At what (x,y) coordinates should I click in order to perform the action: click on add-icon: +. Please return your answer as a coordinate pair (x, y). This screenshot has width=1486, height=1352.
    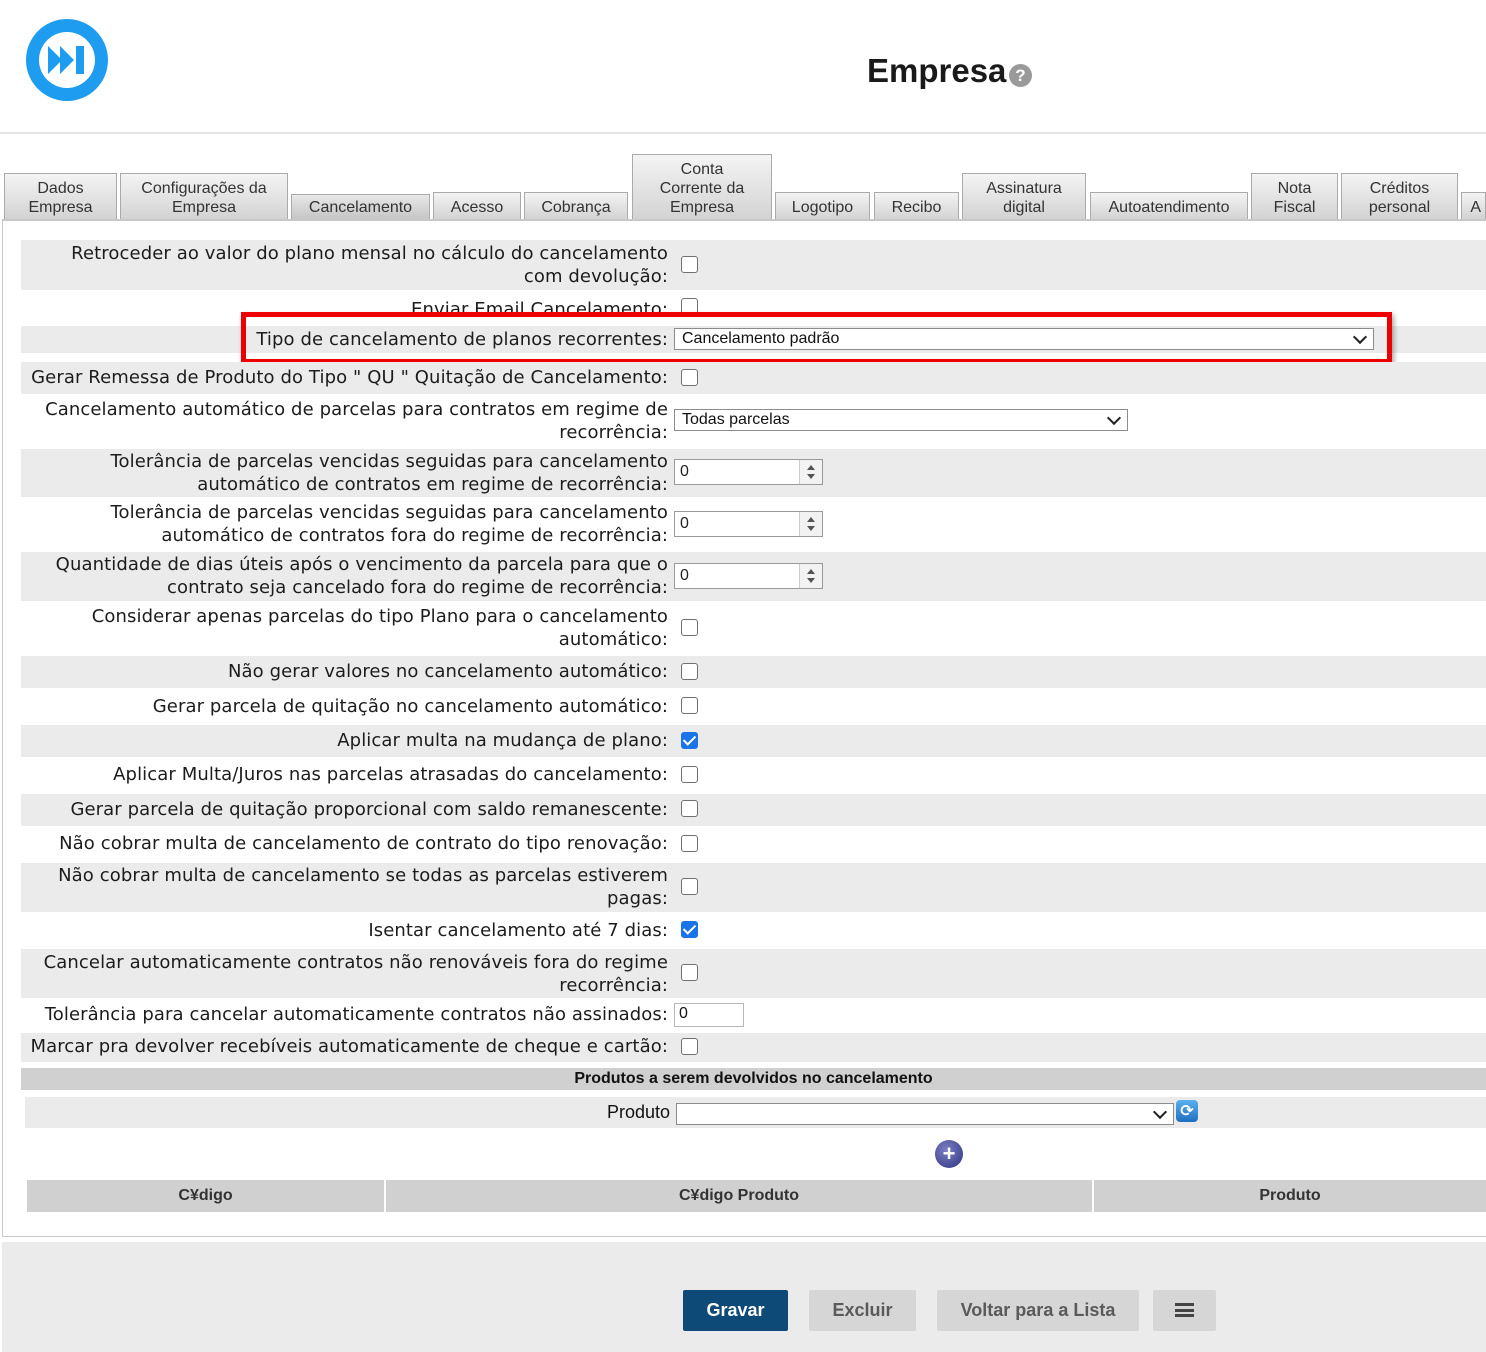
    Looking at the image, I should click on (949, 1154).